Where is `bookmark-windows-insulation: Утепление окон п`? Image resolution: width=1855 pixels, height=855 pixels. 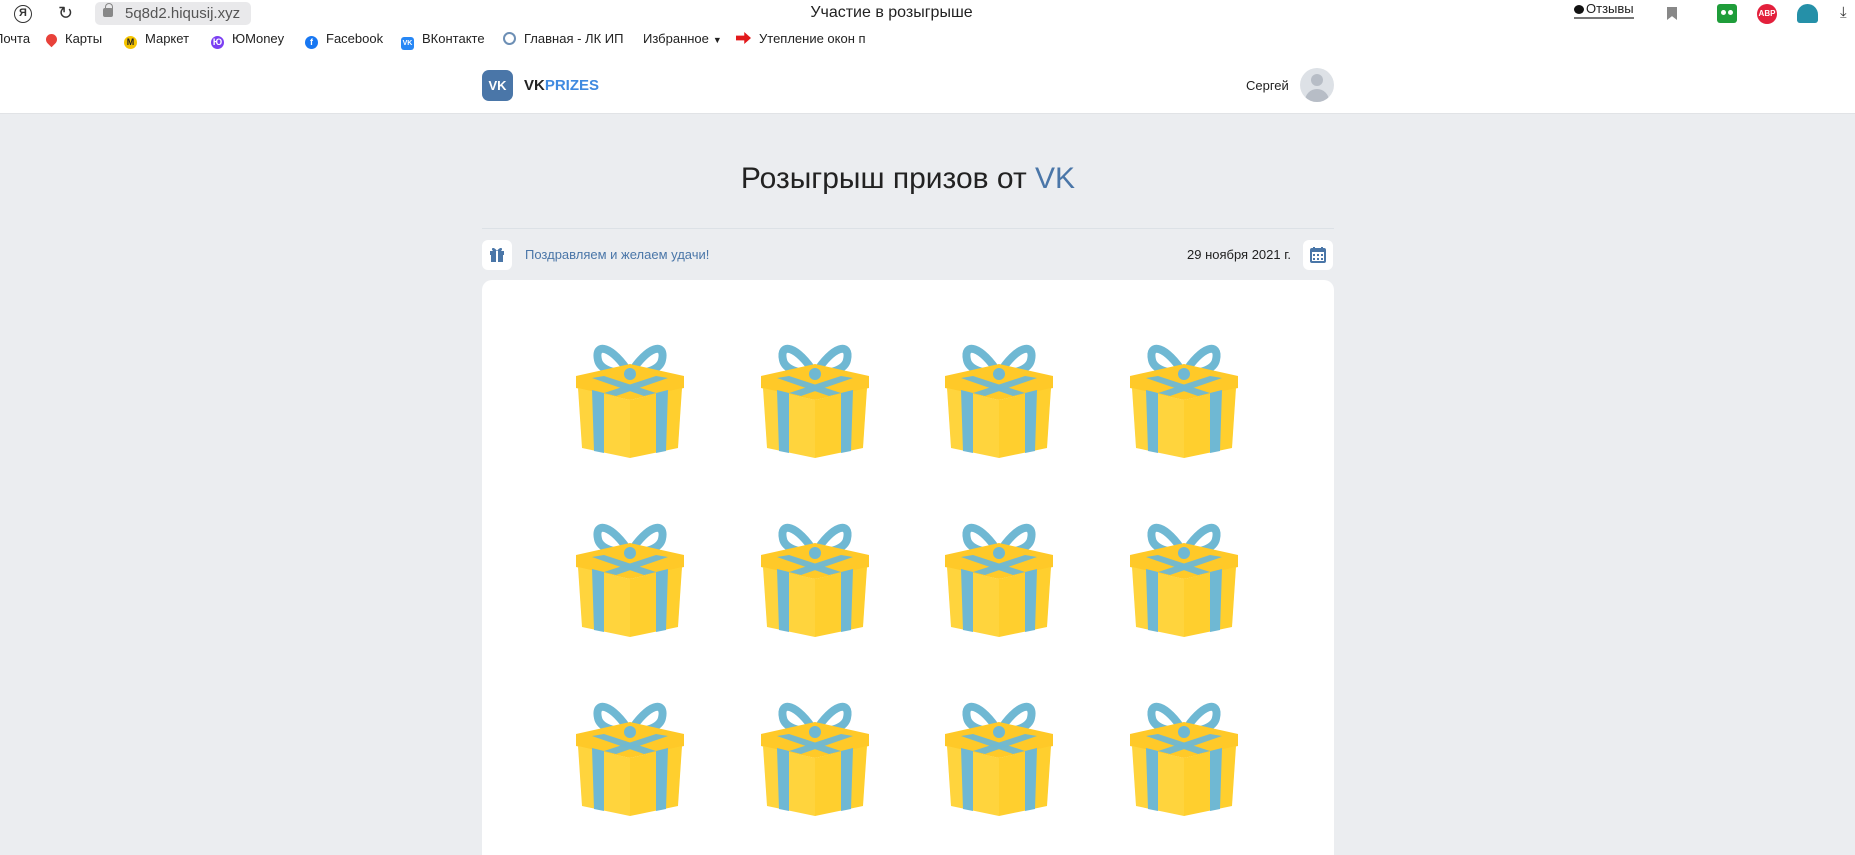 bookmark-windows-insulation: Утепление окон п is located at coordinates (801, 38).